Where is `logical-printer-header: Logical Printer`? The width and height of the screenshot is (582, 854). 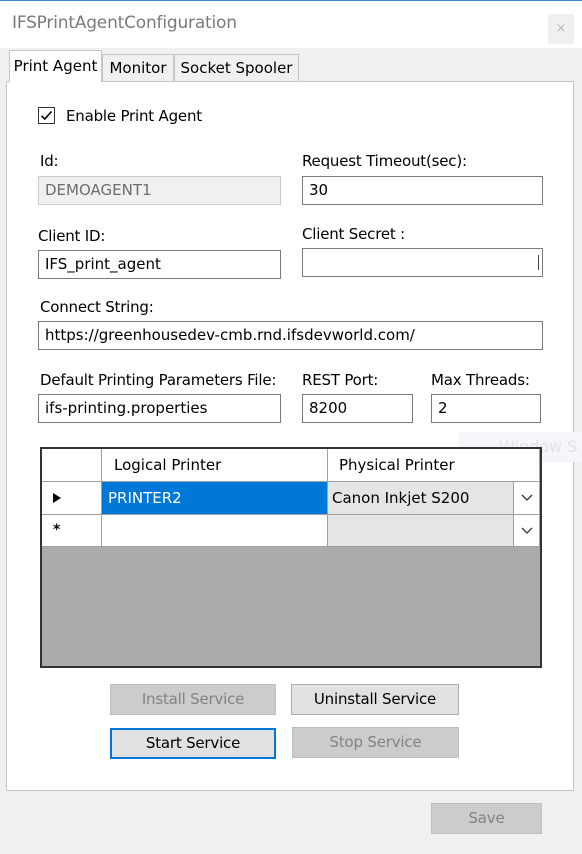 logical-printer-header: Logical Printer is located at coordinates (215, 465).